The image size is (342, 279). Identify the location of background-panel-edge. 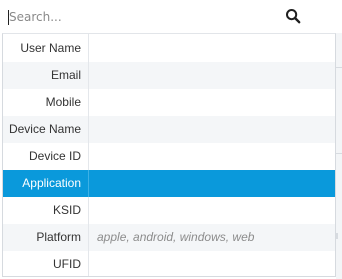
(339, 156).